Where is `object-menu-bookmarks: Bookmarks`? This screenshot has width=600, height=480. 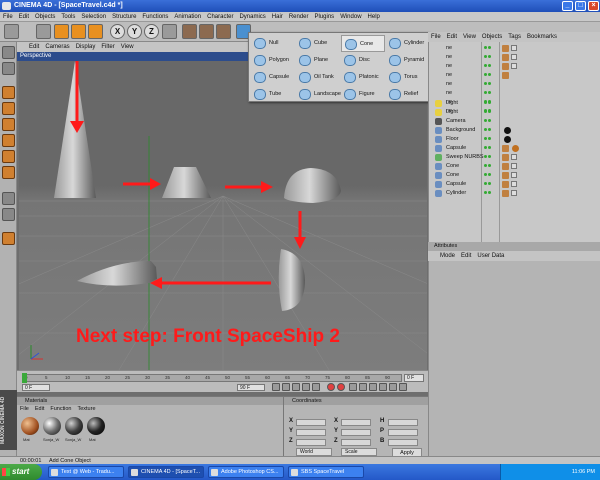
object-menu-bookmarks: Bookmarks is located at coordinates (542, 37).